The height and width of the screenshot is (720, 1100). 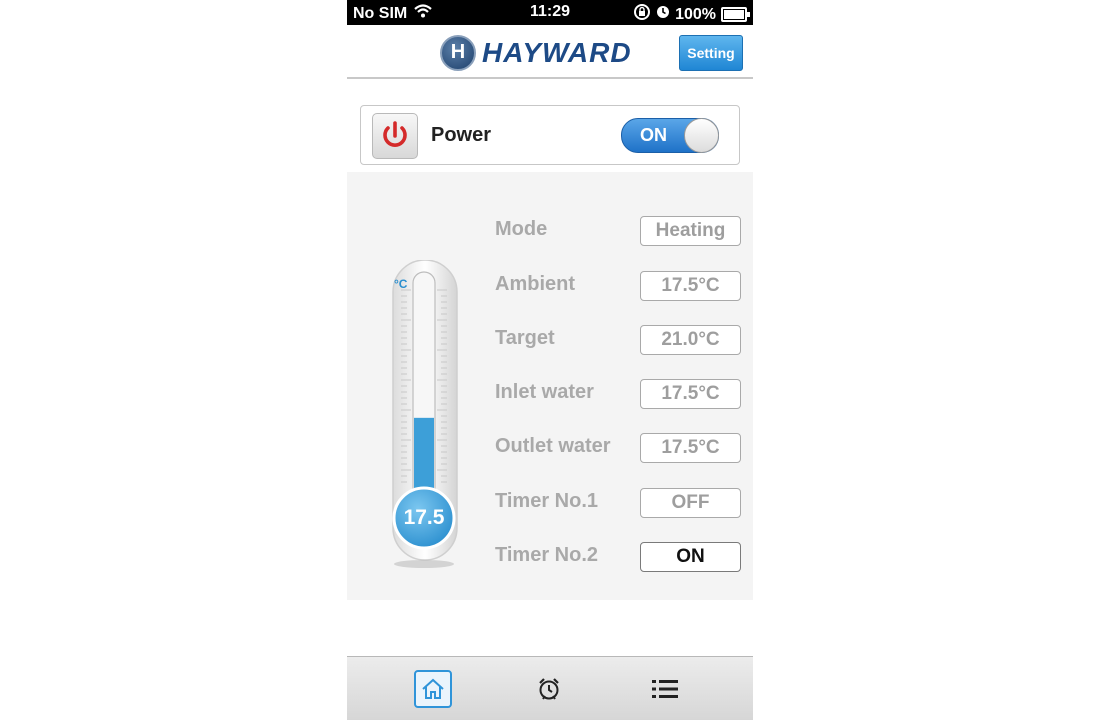 What do you see at coordinates (701, 135) in the screenshot?
I see `toggle-knob` at bounding box center [701, 135].